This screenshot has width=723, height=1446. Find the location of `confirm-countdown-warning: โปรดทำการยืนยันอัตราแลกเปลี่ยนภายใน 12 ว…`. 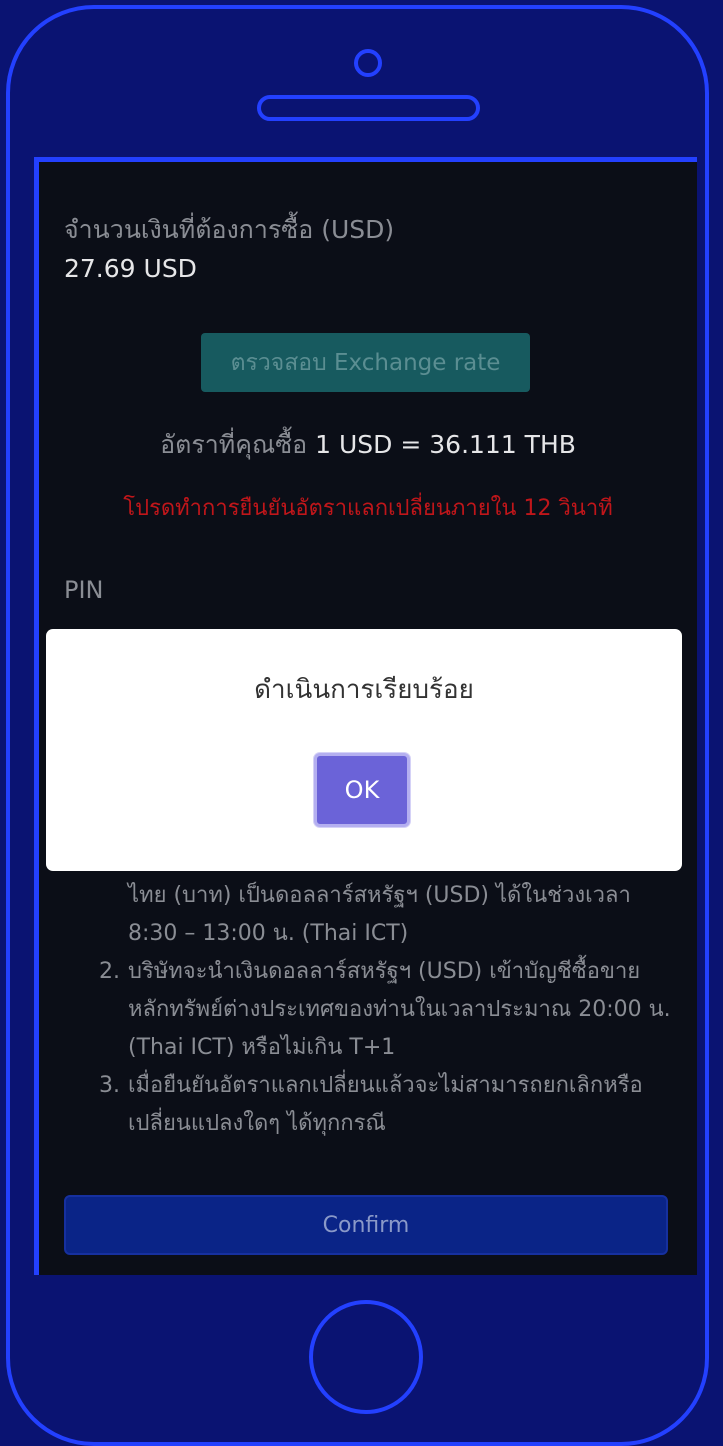

confirm-countdown-warning: โปรดทำการยืนยันอัตราแลกเปลี่ยนภายใน 12 ว… is located at coordinates (368, 508).